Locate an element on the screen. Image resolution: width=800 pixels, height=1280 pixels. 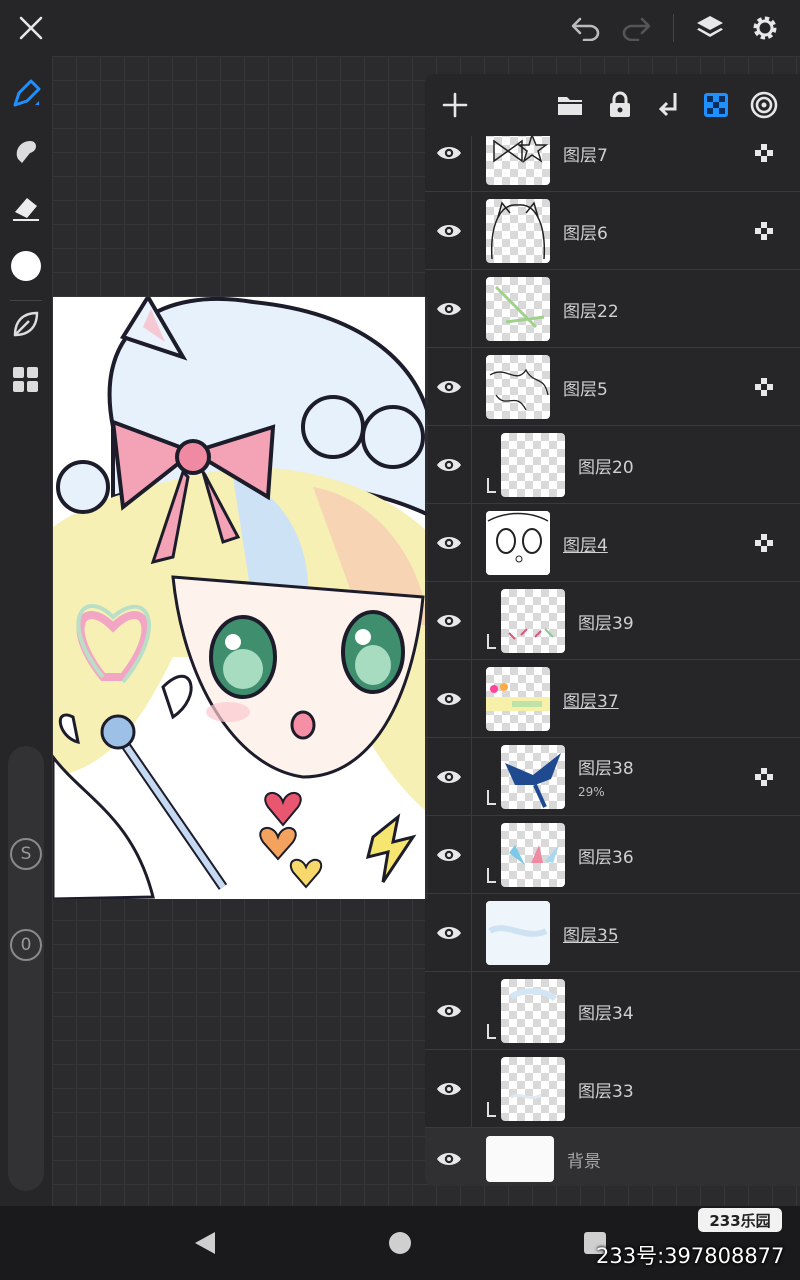
layer-row: 图层37 is located at coordinates (612, 699).